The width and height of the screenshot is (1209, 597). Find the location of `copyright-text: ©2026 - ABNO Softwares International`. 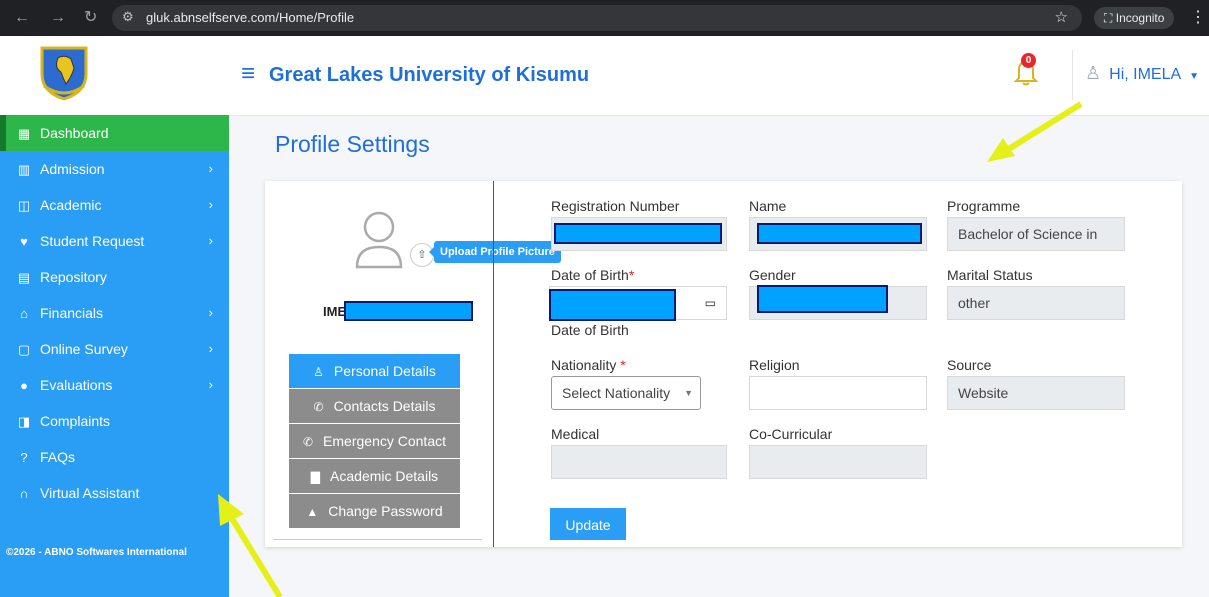

copyright-text: ©2026 - ABNO Softwares International is located at coordinates (96, 552).